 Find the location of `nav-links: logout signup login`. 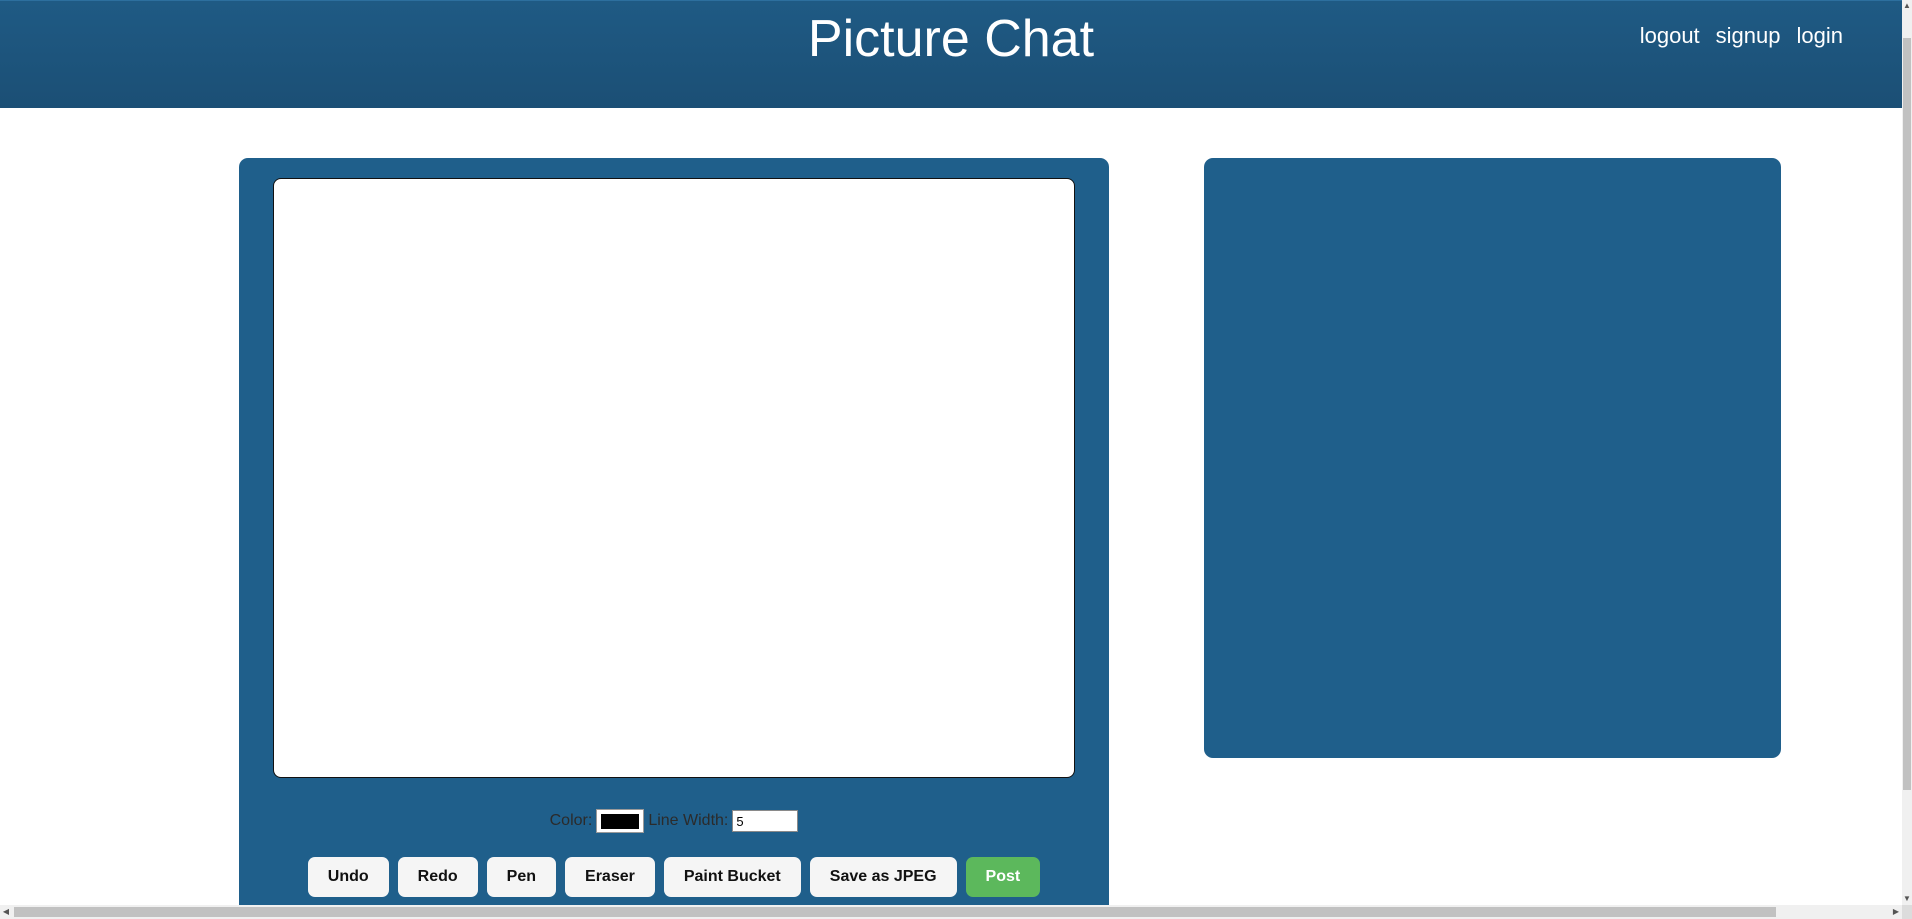

nav-links: logout signup login is located at coordinates (1741, 36).